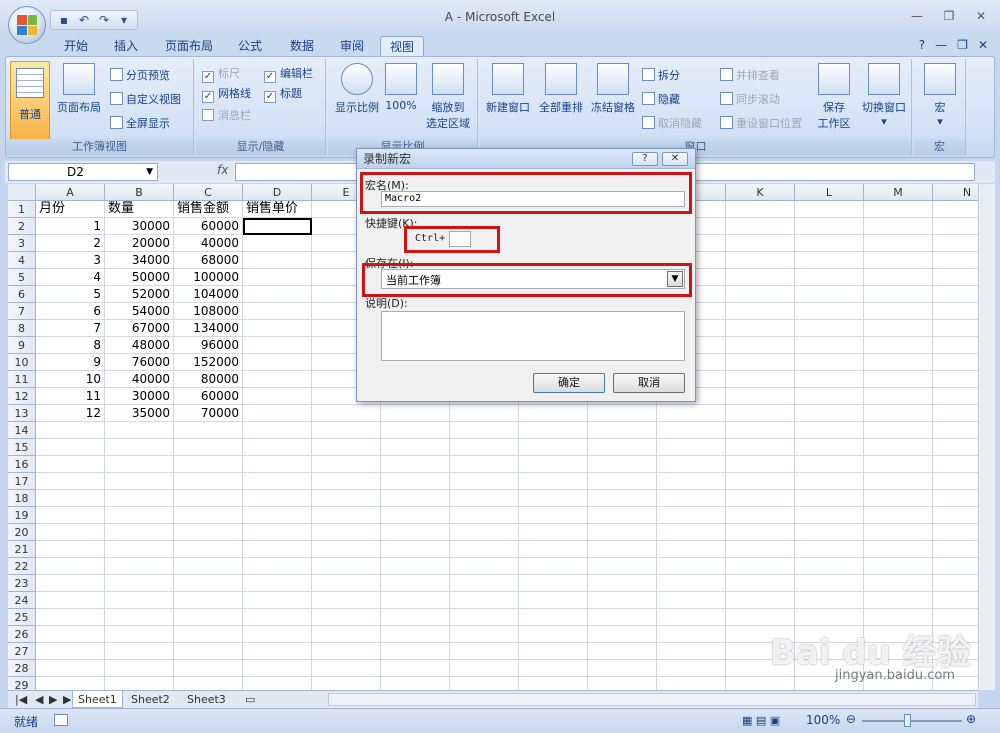 This screenshot has height=733, width=1000. What do you see at coordinates (346, 447) in the screenshot?
I see `cell-e15` at bounding box center [346, 447].